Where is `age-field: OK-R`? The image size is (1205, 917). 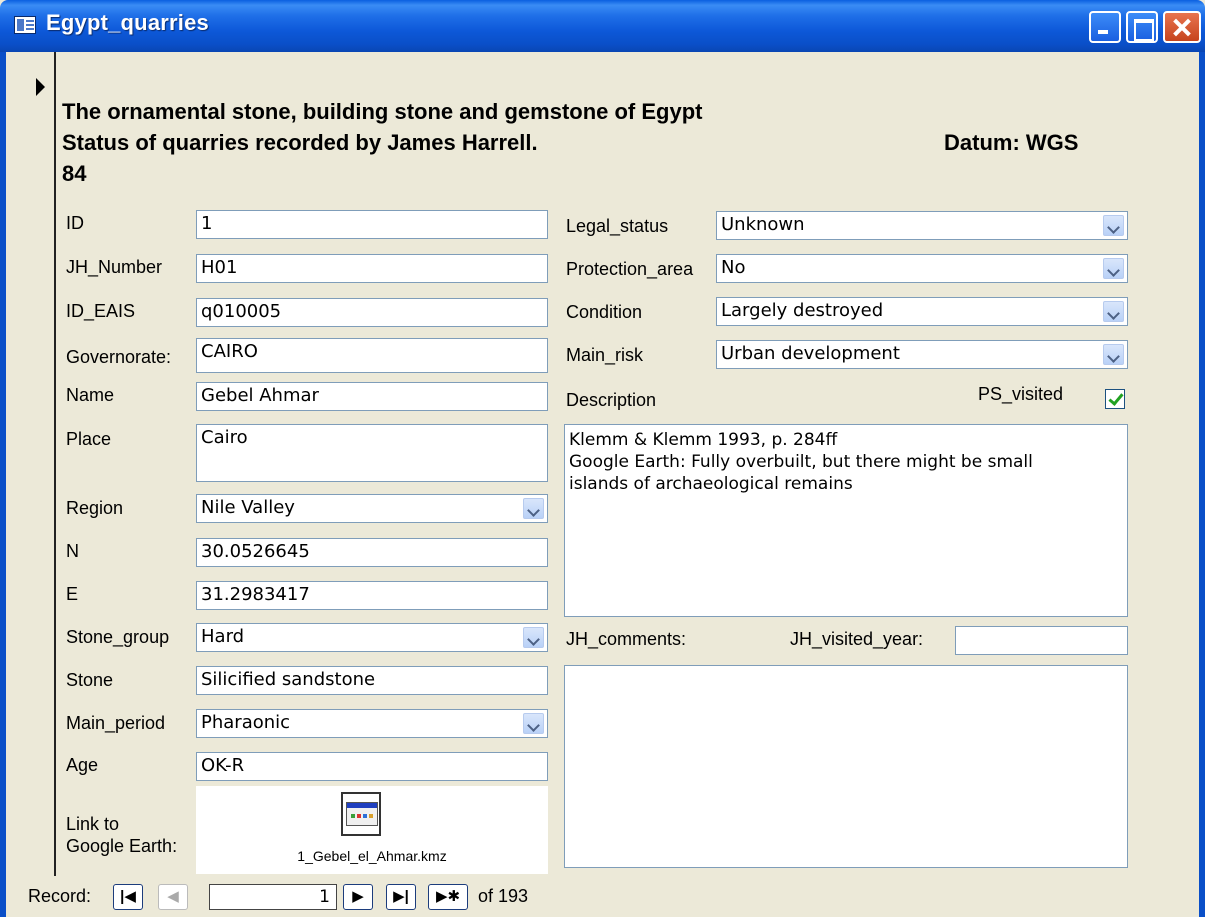
age-field: OK-R is located at coordinates (372, 766).